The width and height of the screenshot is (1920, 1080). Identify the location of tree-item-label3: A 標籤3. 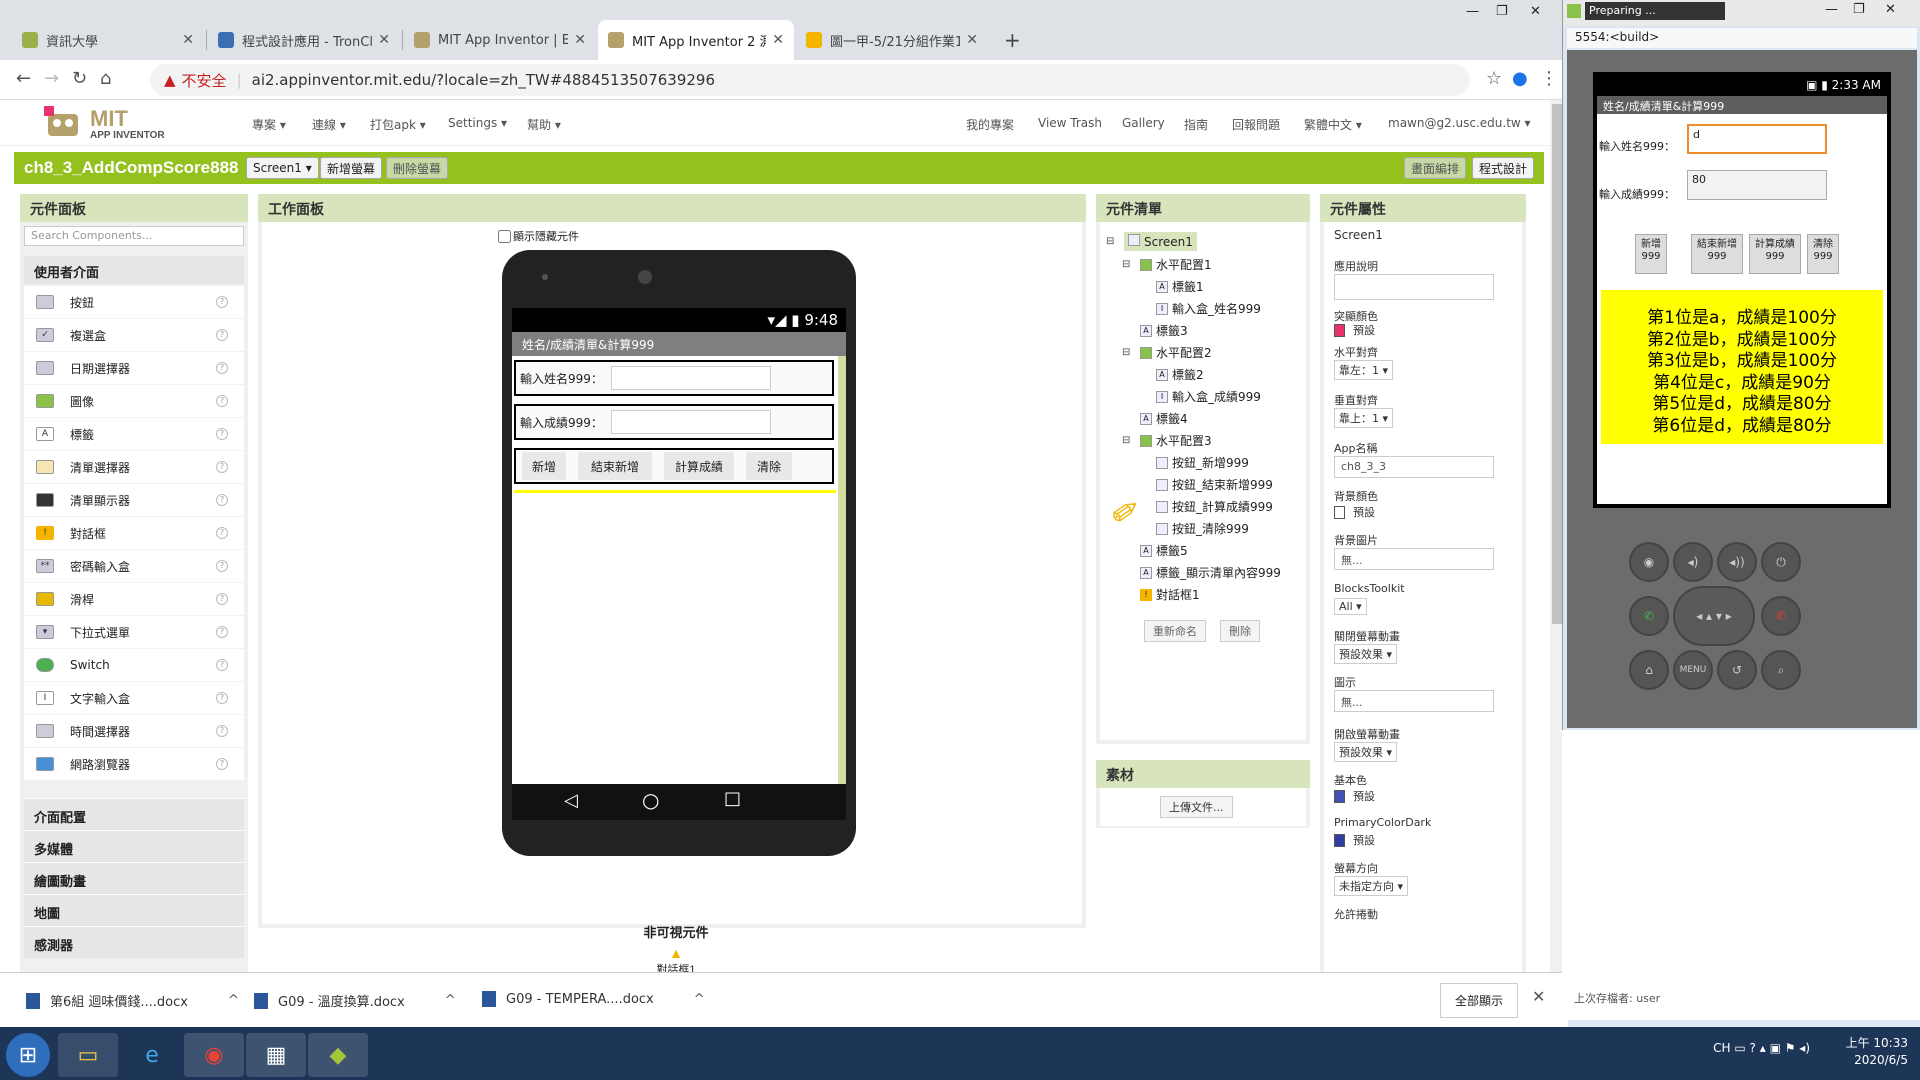
(1164, 330).